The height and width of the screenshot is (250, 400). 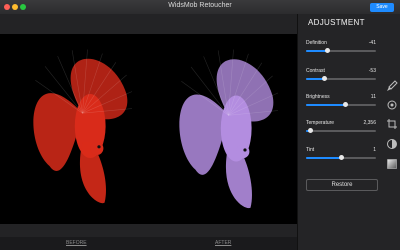 I want to click on brightness-slider, so click(x=341, y=104).